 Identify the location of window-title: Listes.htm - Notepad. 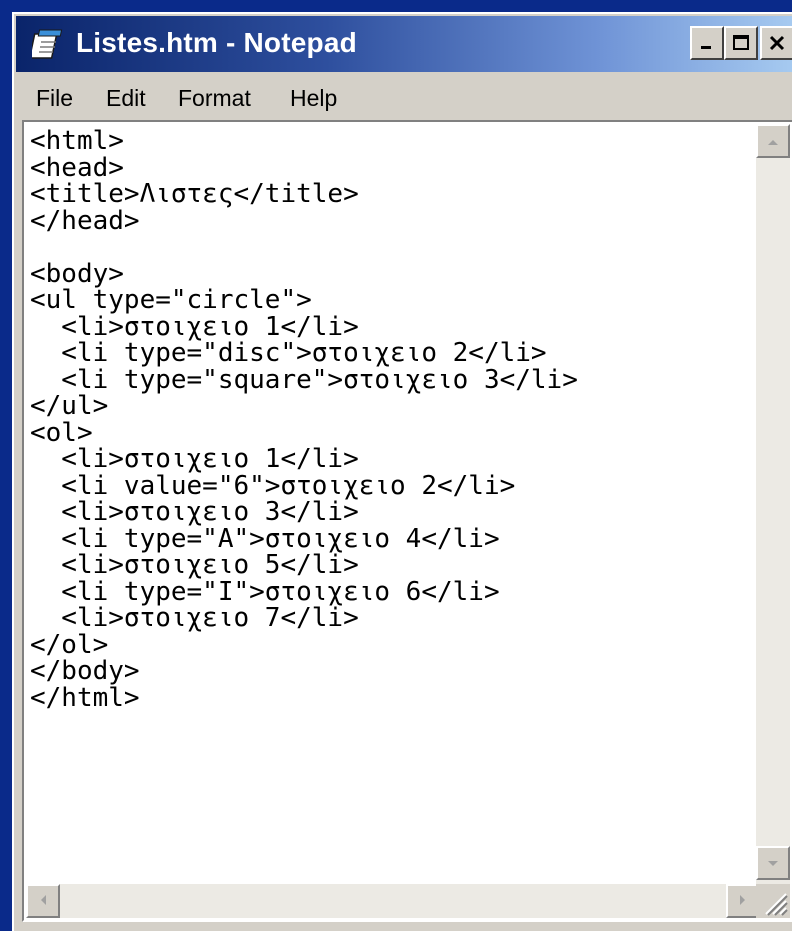
(216, 42).